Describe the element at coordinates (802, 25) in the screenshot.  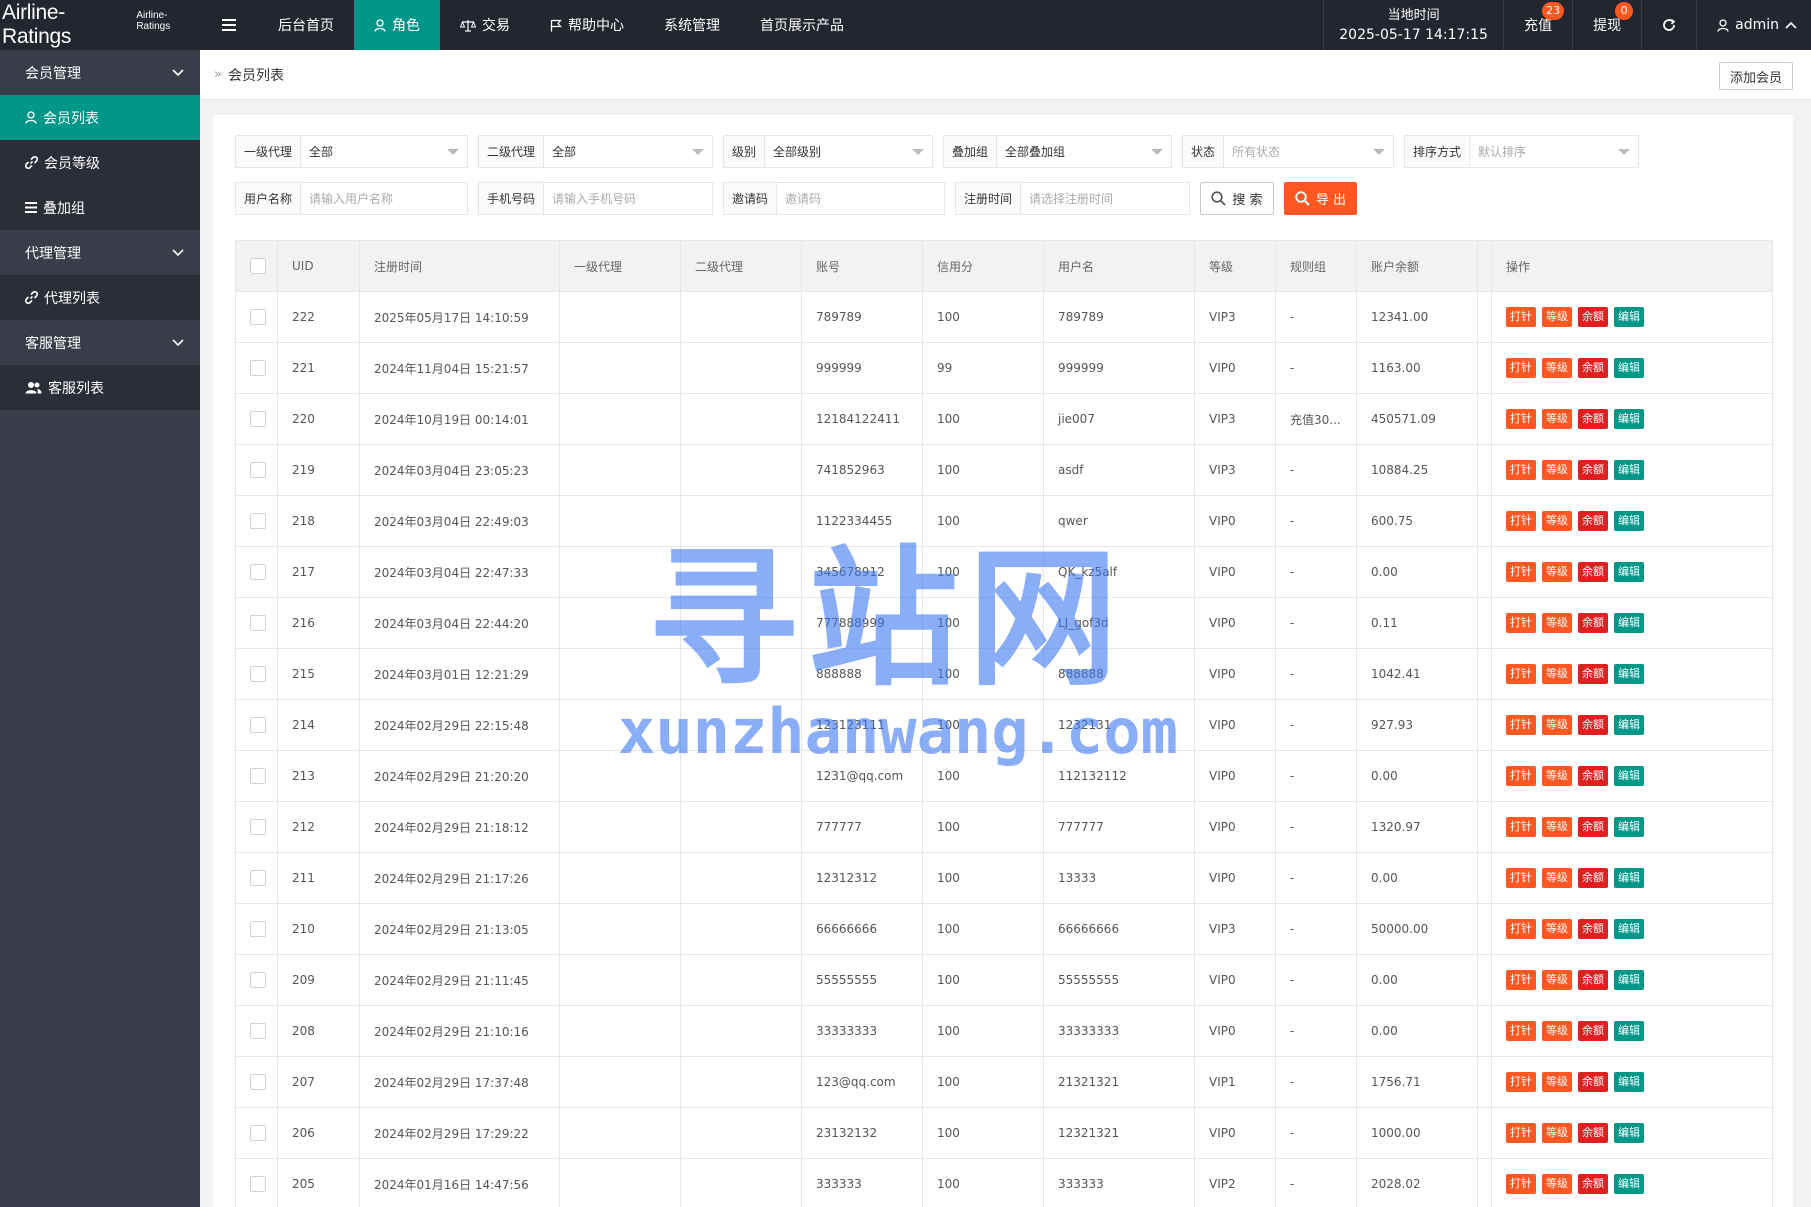
I see `nav-products: 首页展示产品` at that location.